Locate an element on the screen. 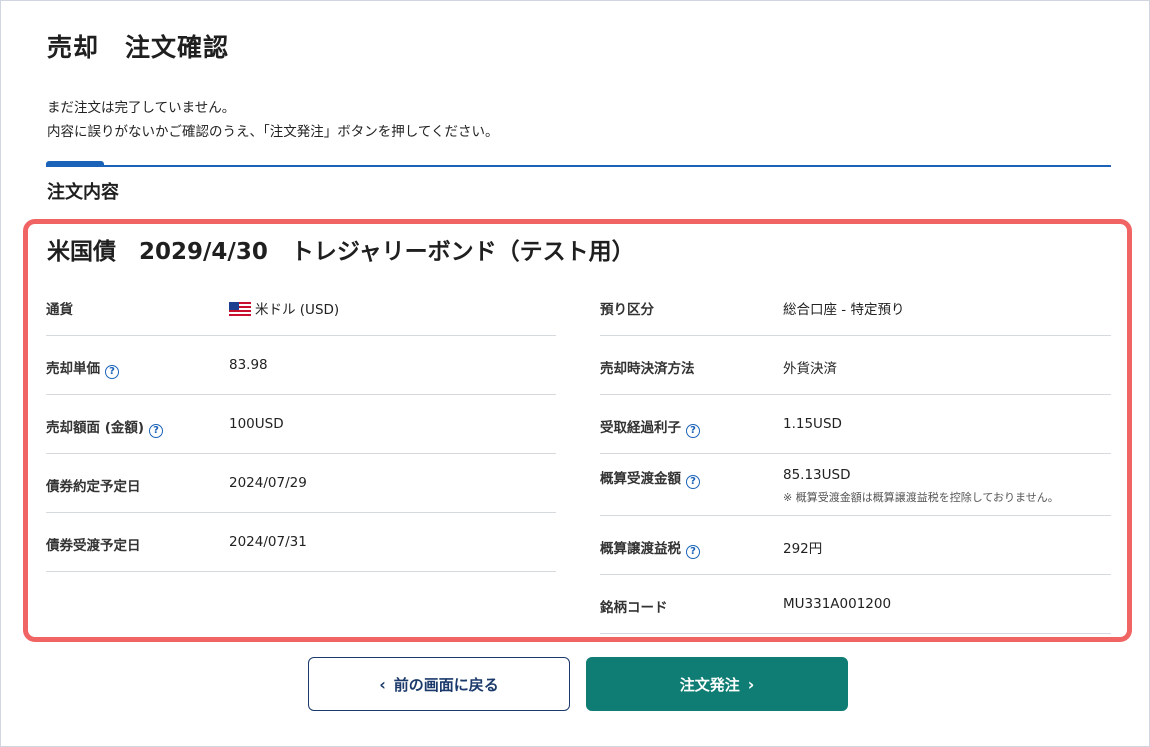 The image size is (1150, 747). bond-name: 米国債 2029/4/30 トレジャリーボンド（テスト用） is located at coordinates (341, 252).